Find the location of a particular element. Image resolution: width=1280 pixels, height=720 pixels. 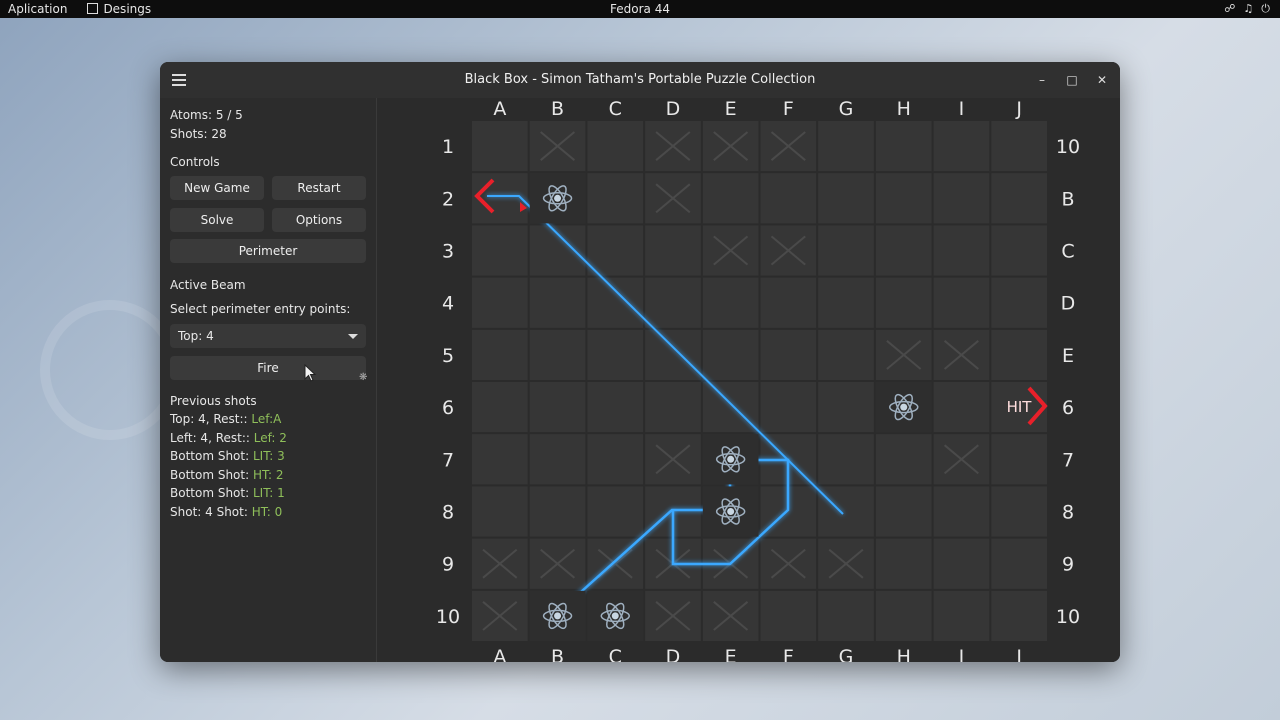

fire-button: Fire is located at coordinates (268, 368).